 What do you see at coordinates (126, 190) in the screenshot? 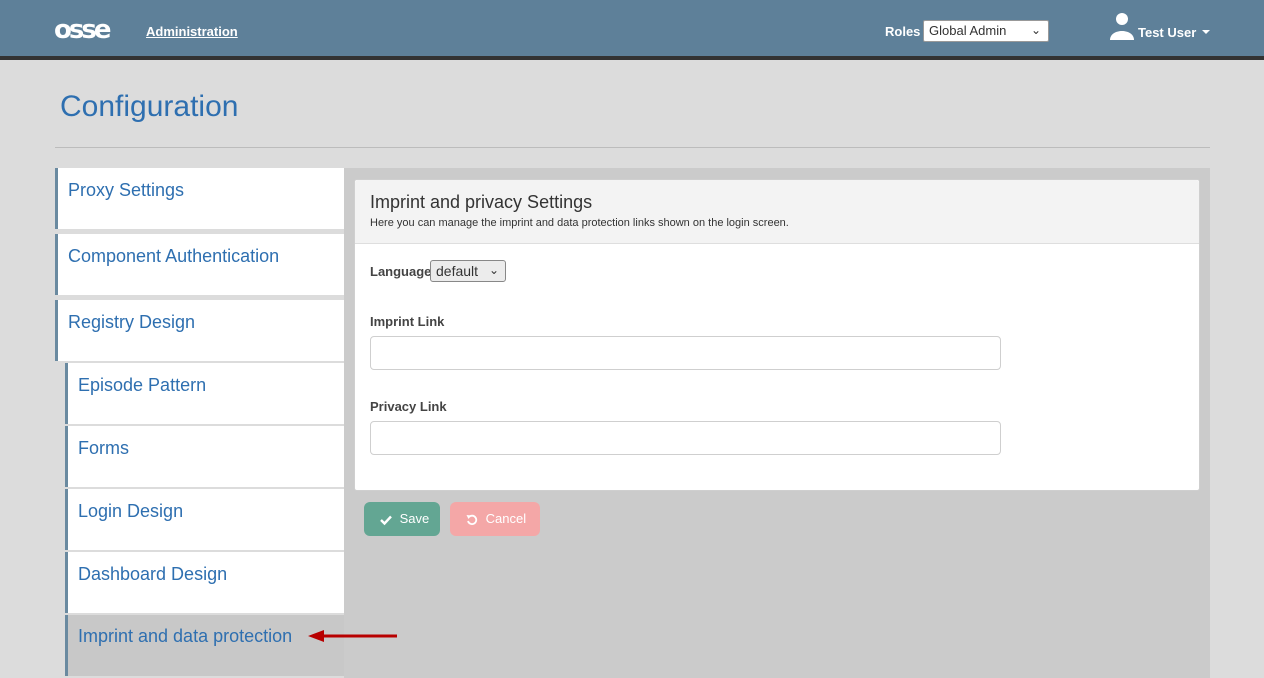
I see `sidebar-item-label: Proxy Settings` at bounding box center [126, 190].